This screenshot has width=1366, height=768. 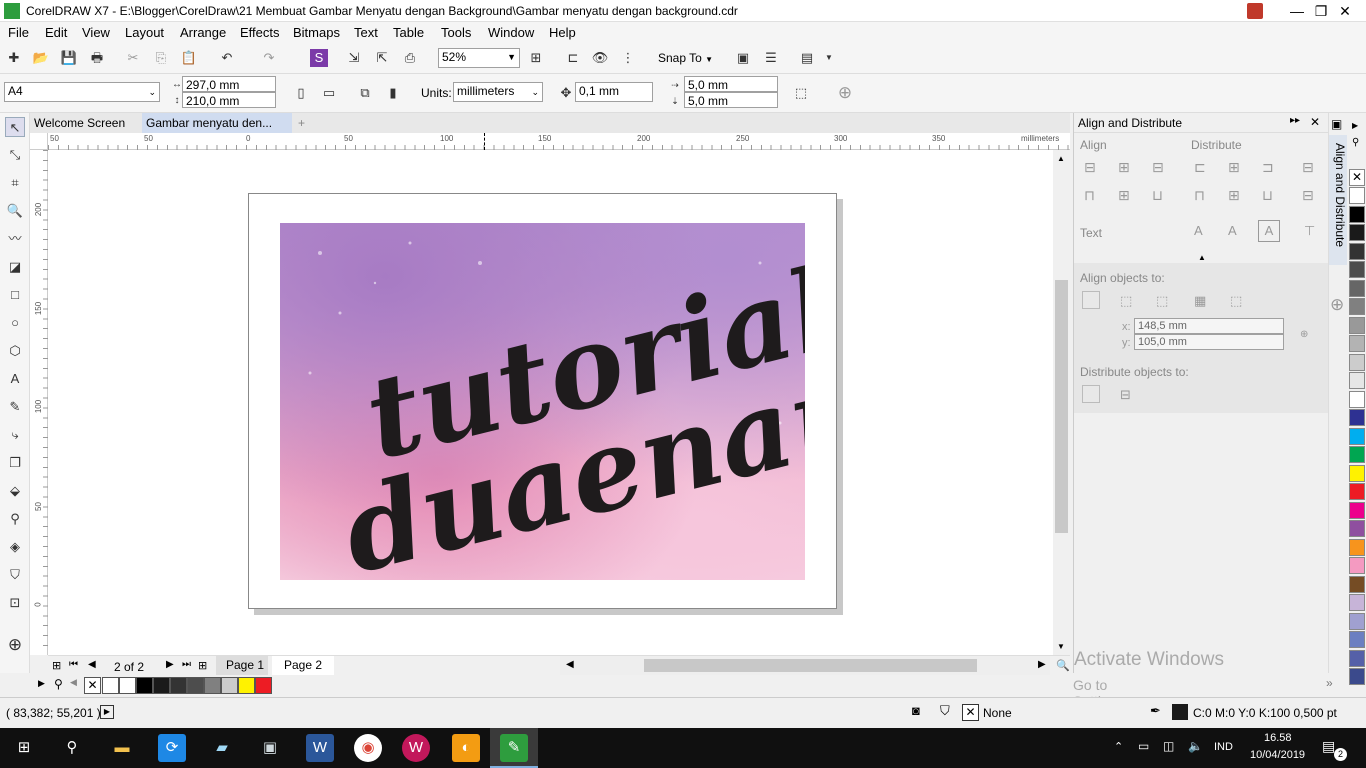 I want to click on user-icon, so click(x=1255, y=11).